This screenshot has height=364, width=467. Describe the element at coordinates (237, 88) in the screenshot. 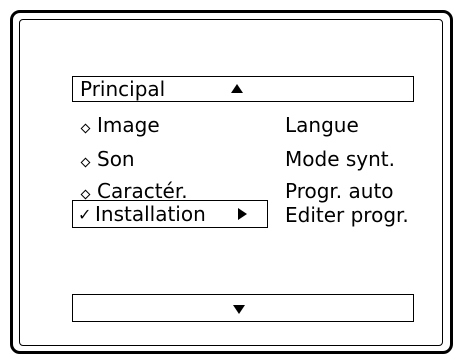

I see `scroll-up-arrow-icon` at that location.